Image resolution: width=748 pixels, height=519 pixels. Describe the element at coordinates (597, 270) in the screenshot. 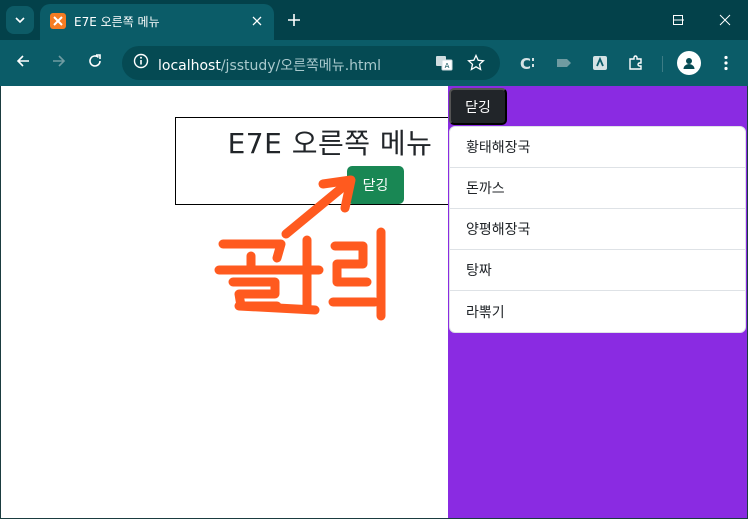

I see `menu-item: 탕짜` at that location.